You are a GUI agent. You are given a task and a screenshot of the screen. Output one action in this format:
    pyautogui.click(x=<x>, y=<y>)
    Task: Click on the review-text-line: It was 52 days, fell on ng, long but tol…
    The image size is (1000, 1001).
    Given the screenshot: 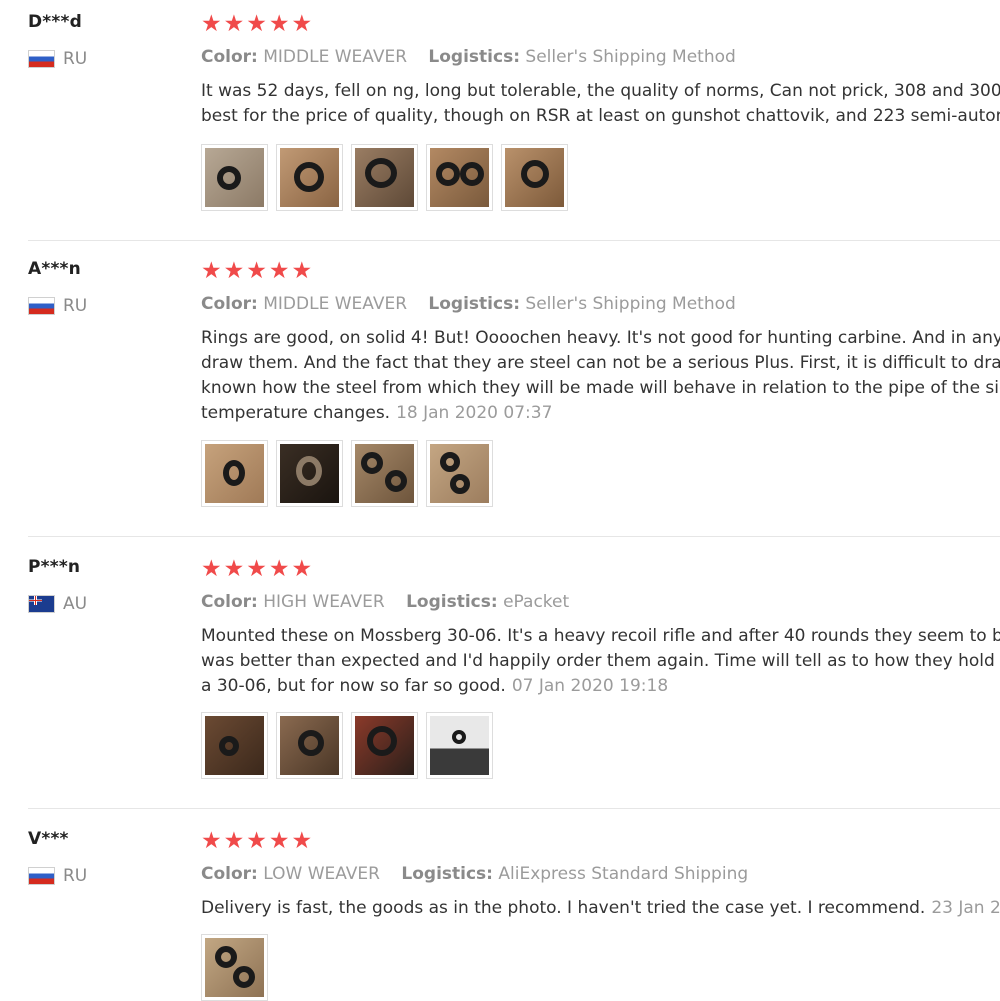 What is the action you would take?
    pyautogui.click(x=600, y=91)
    